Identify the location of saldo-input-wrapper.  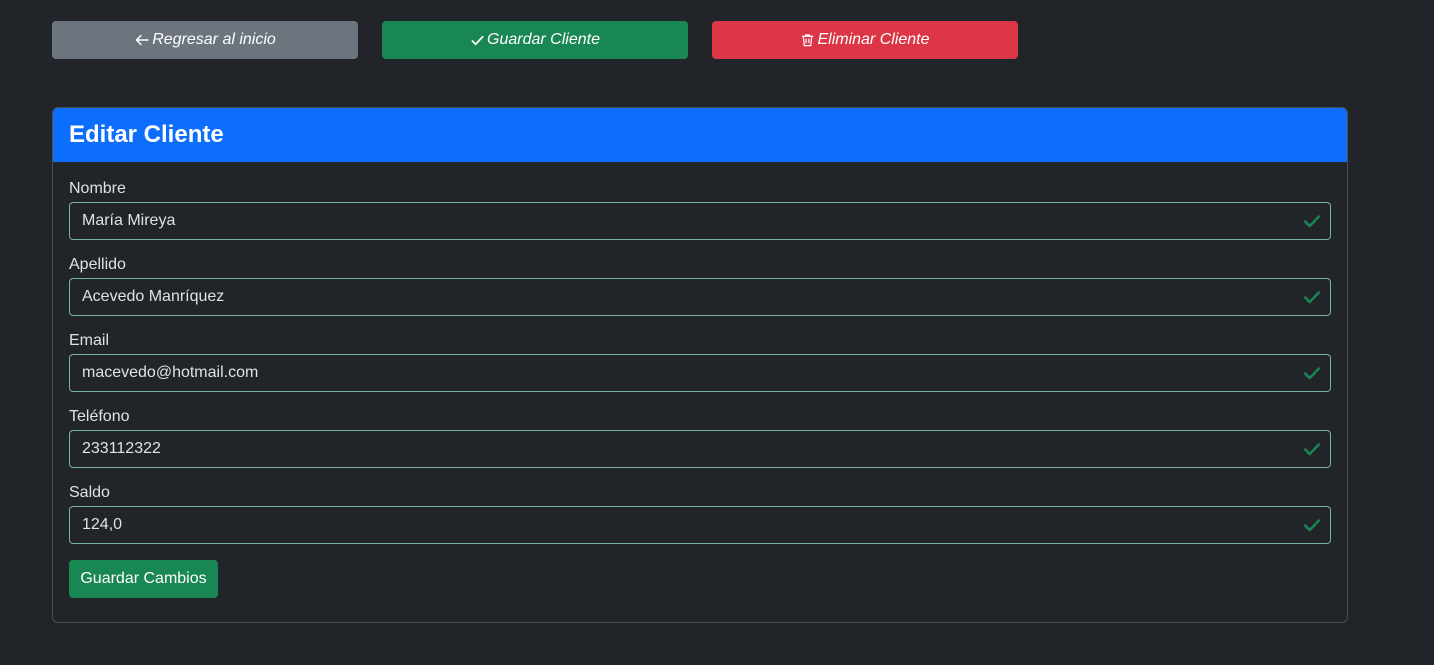
(700, 525).